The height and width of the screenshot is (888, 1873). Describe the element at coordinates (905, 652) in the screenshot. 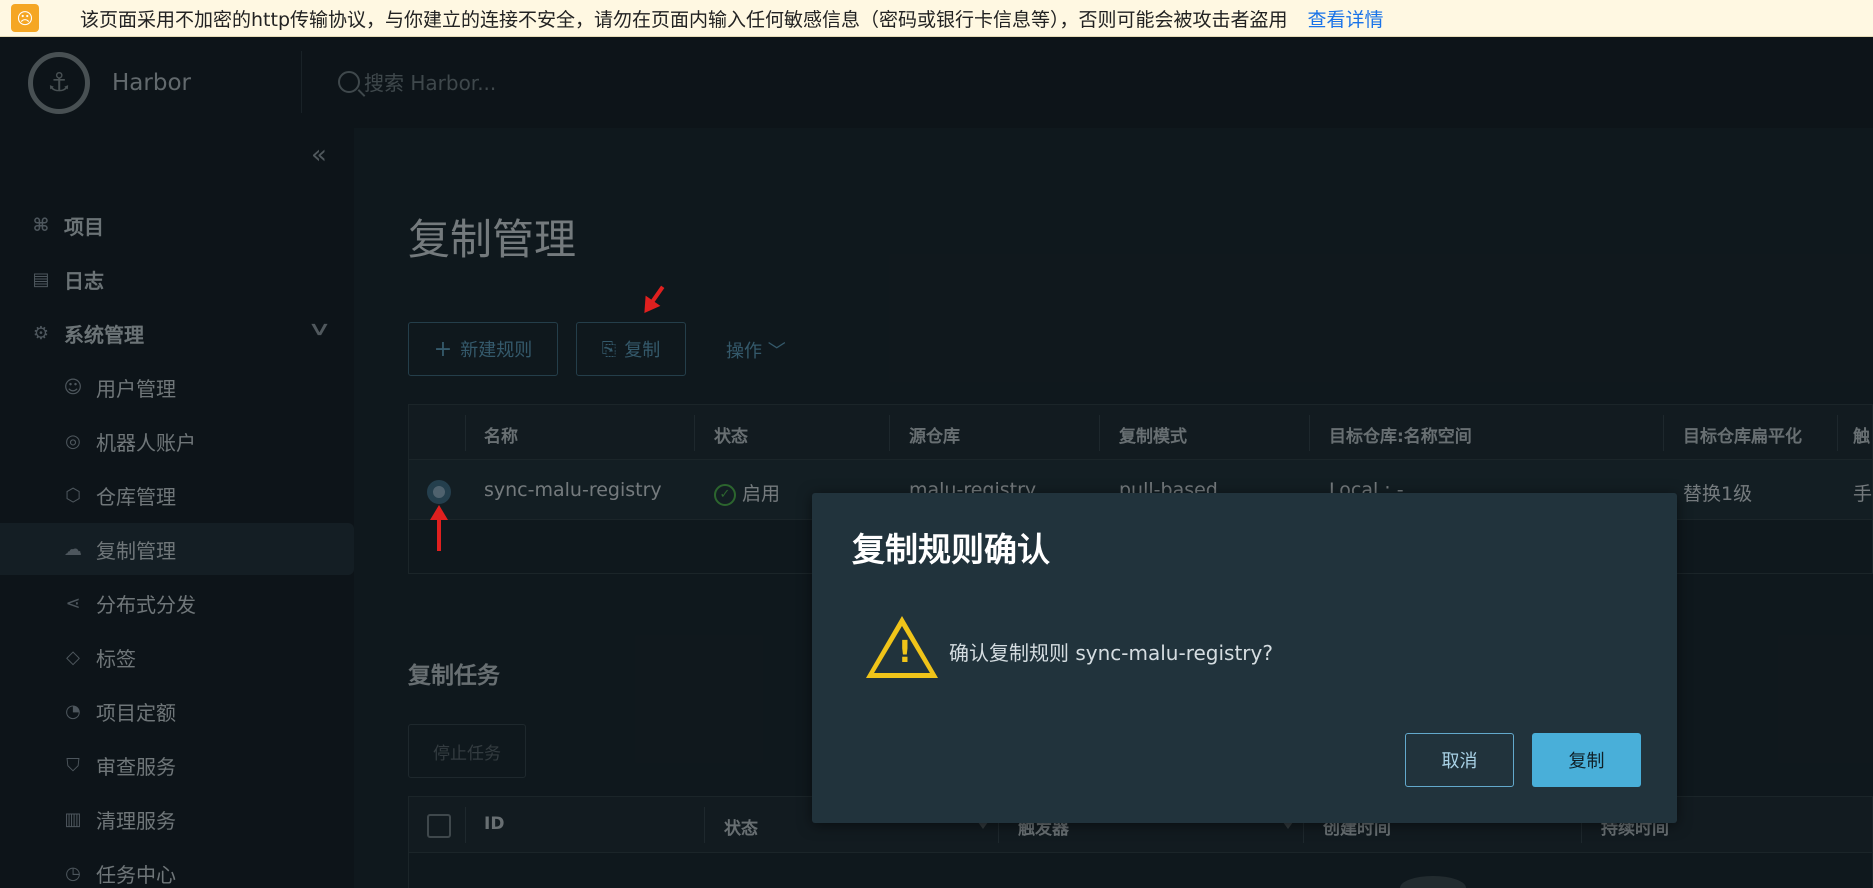

I see `exclamation-icon: !` at that location.